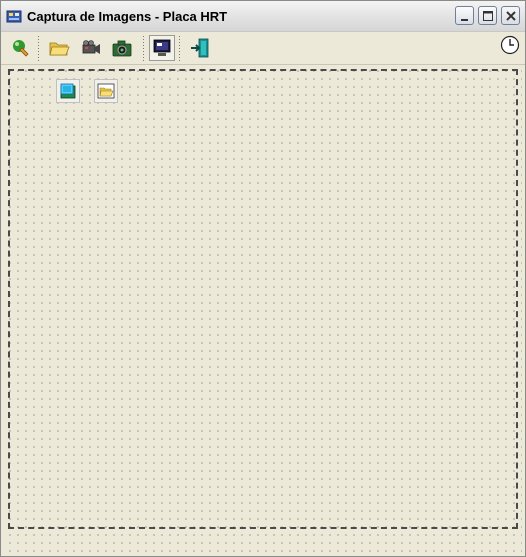 This screenshot has width=526, height=557. What do you see at coordinates (263, 48) in the screenshot?
I see `toolbar` at bounding box center [263, 48].